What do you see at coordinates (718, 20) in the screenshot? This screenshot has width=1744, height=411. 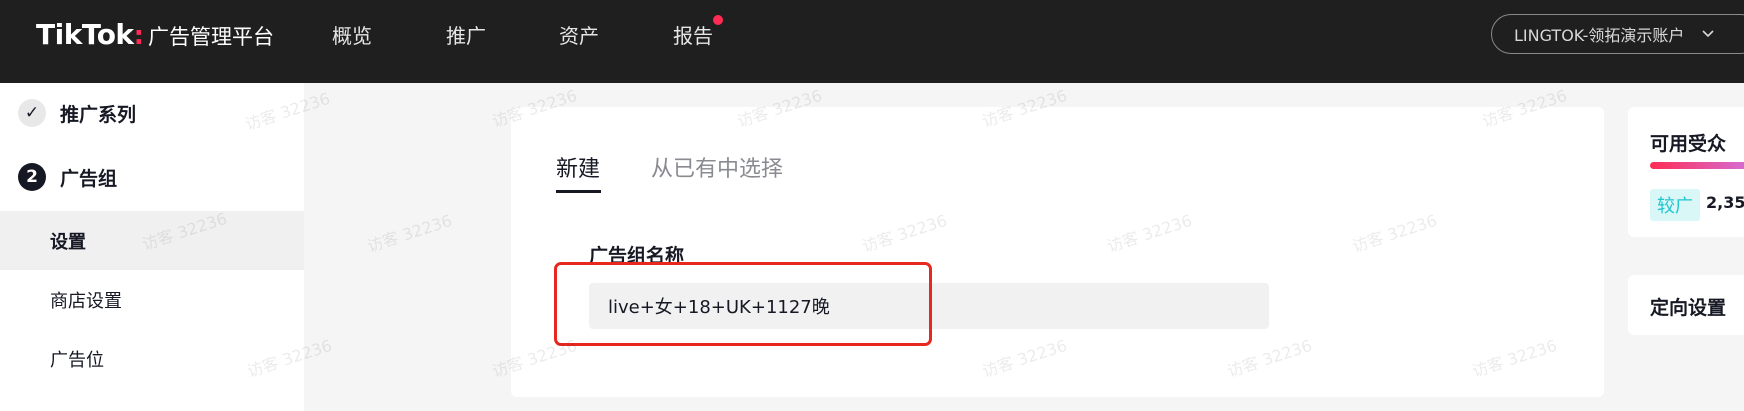 I see `notification-dot-icon` at bounding box center [718, 20].